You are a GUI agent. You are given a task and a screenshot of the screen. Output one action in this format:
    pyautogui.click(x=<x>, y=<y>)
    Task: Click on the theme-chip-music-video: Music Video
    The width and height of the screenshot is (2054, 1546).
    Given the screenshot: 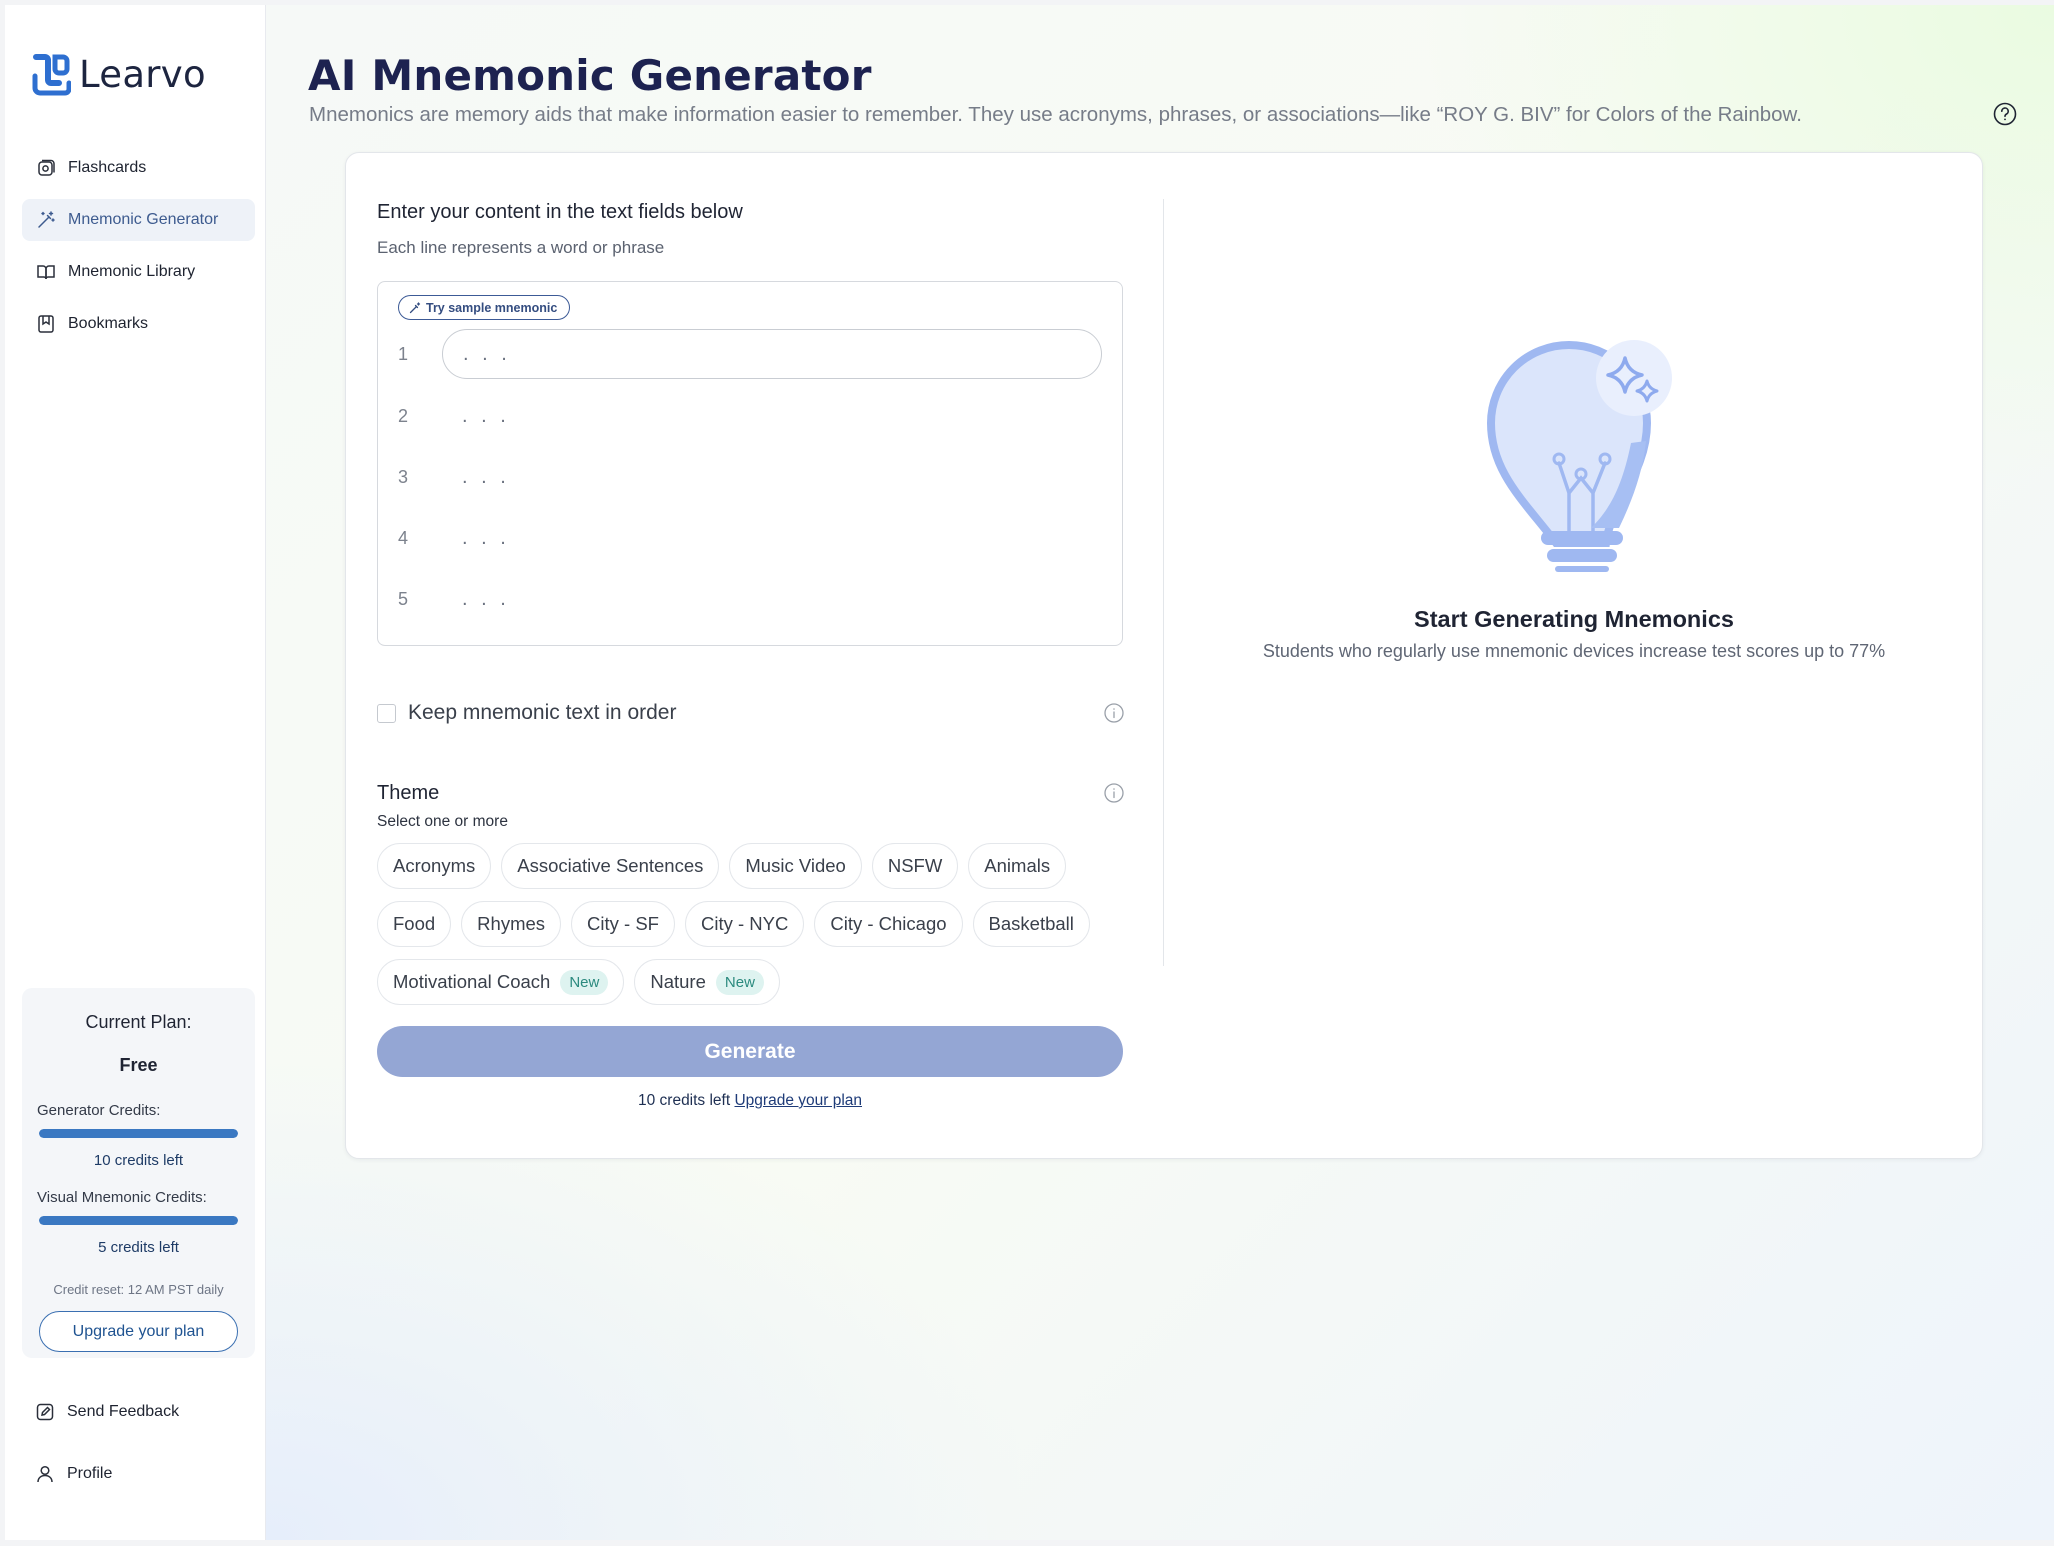 What is the action you would take?
    pyautogui.click(x=795, y=866)
    